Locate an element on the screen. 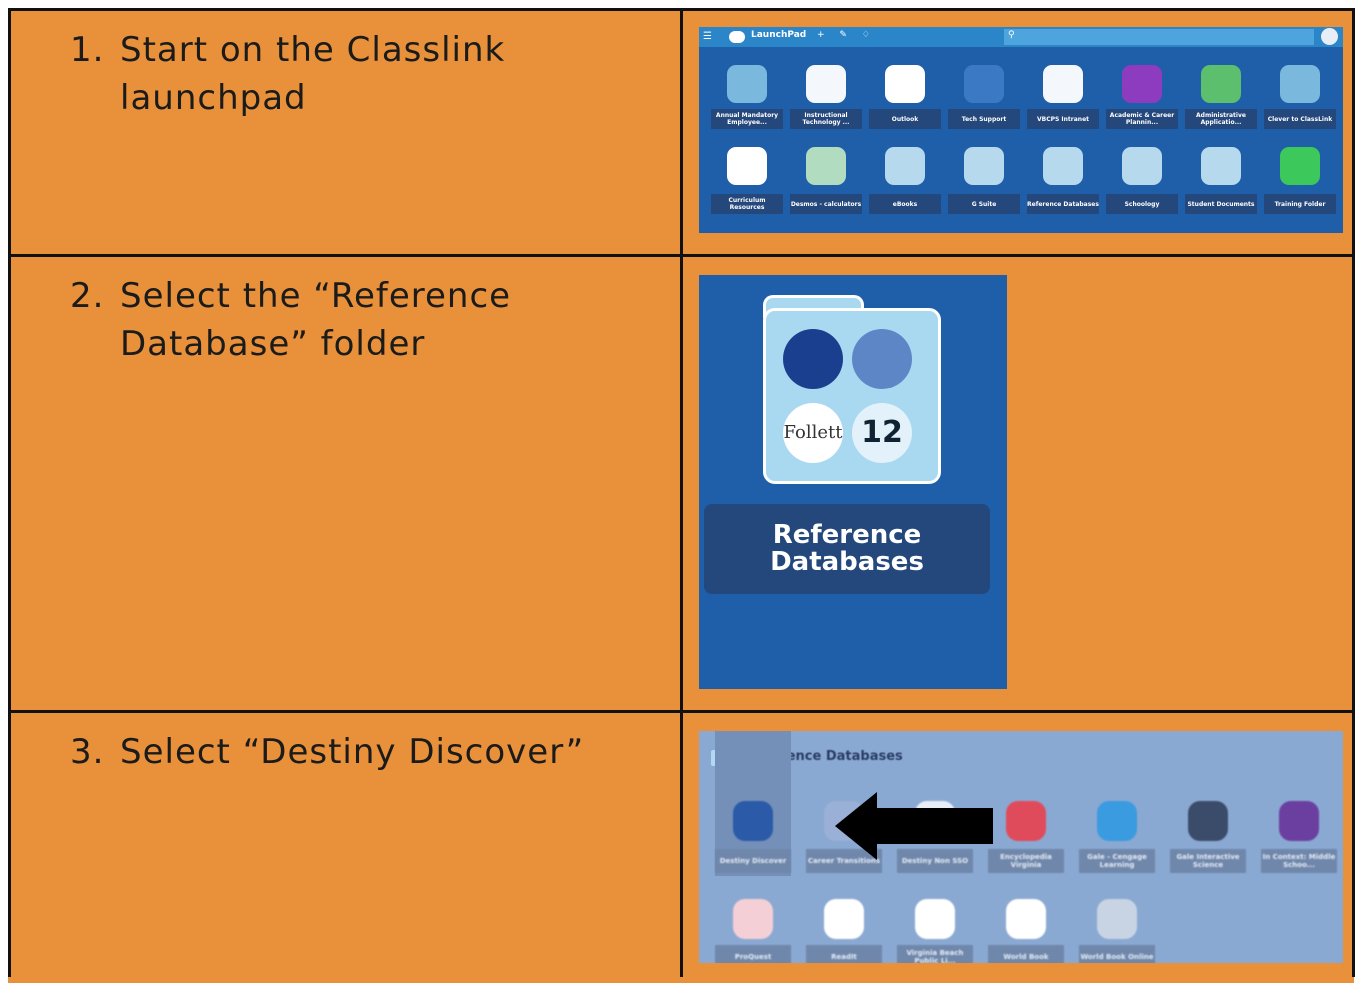 The image size is (1358, 983). step-3-number: 3. is located at coordinates (87, 752).